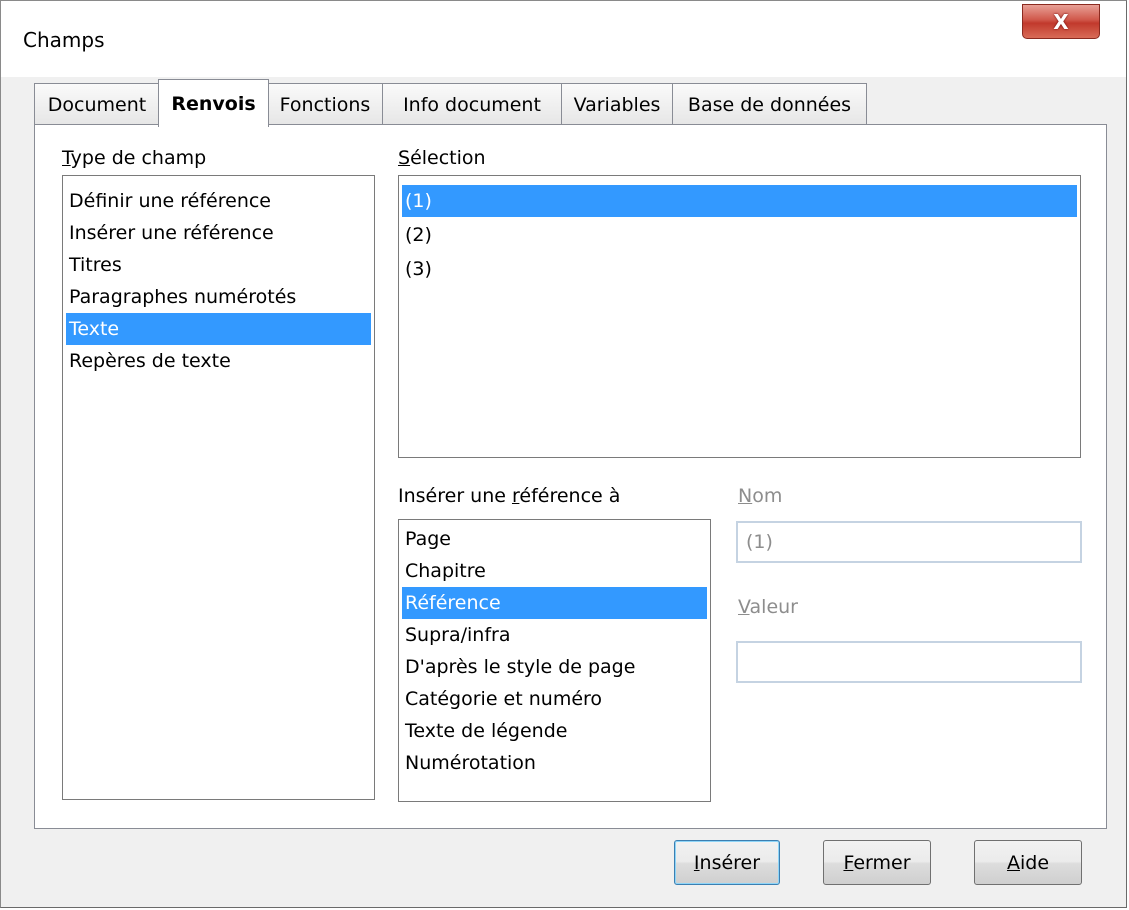 The width and height of the screenshot is (1129, 910). I want to click on close-window-button: X, so click(1061, 21).